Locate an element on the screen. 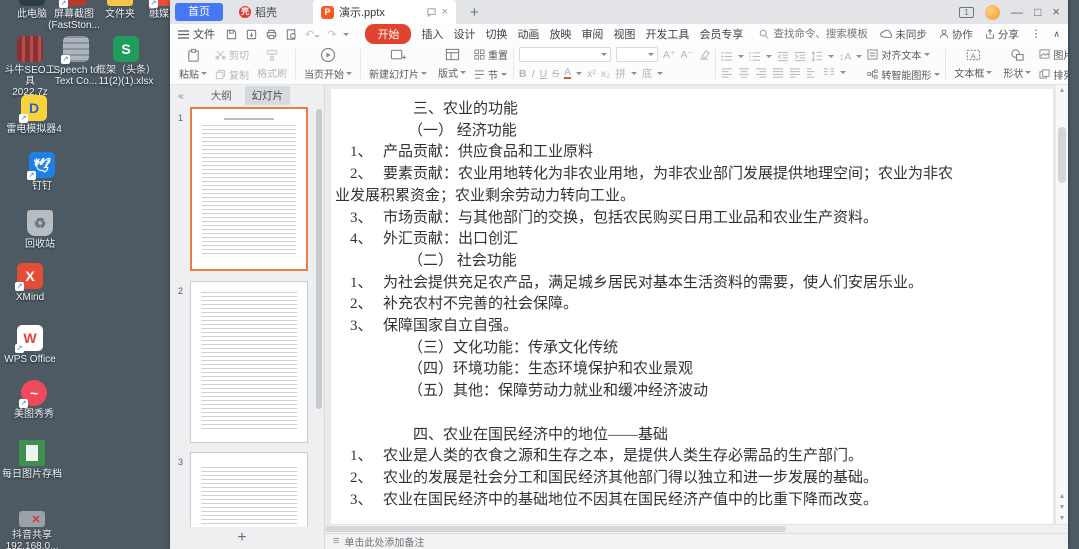  more-menu-icon: ⋮ is located at coordinates (1036, 34).